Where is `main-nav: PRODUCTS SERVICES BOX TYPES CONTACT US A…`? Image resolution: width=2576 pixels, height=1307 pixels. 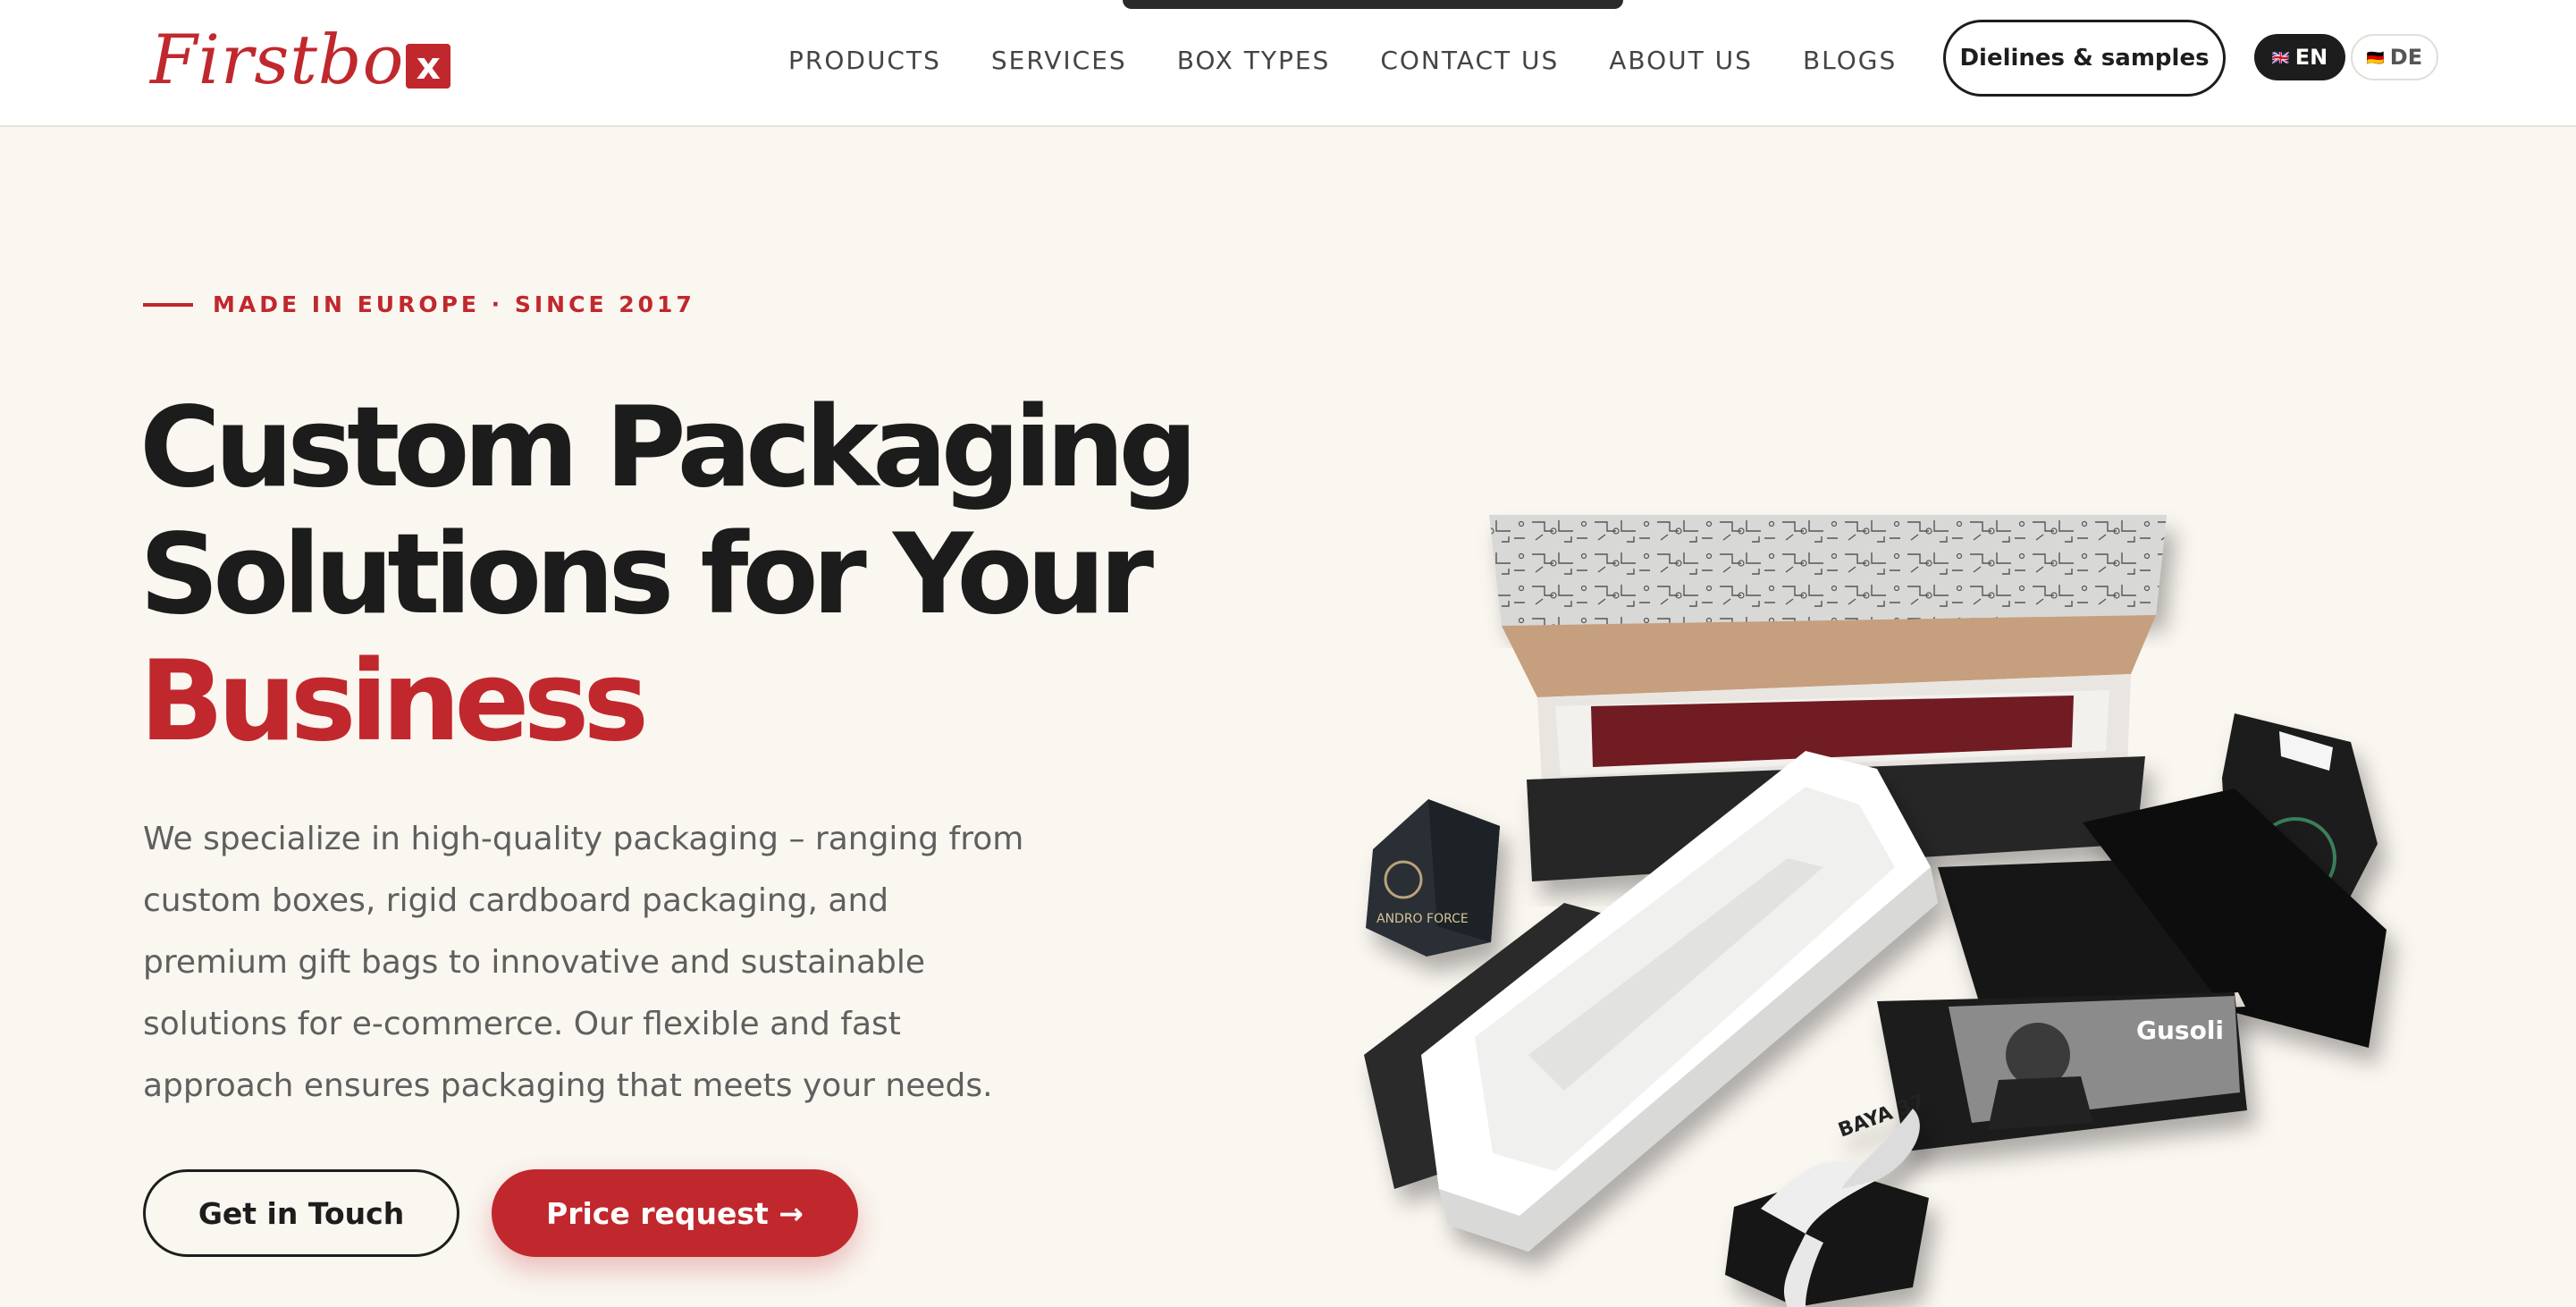 main-nav: PRODUCTS SERVICES BOX TYPES CONTACT US A… is located at coordinates (1368, 60).